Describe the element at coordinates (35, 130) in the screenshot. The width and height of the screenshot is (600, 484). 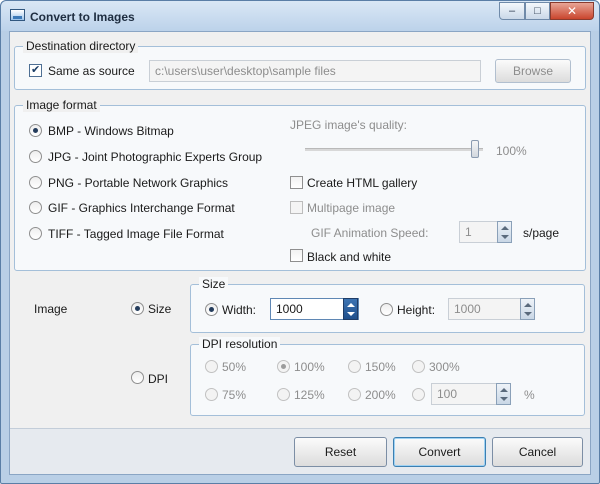
I see `format-radio-bmp` at that location.